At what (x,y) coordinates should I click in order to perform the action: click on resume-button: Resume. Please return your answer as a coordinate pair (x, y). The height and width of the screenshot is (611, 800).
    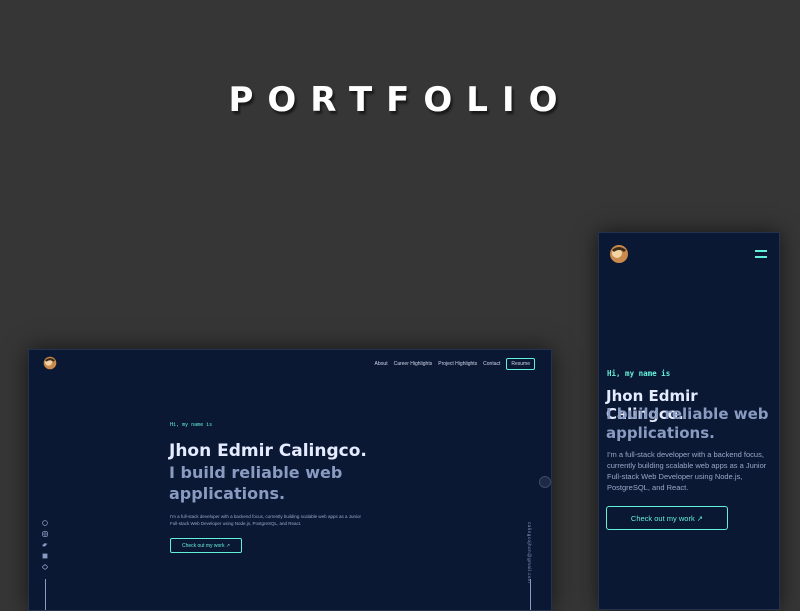
    Looking at the image, I should click on (520, 364).